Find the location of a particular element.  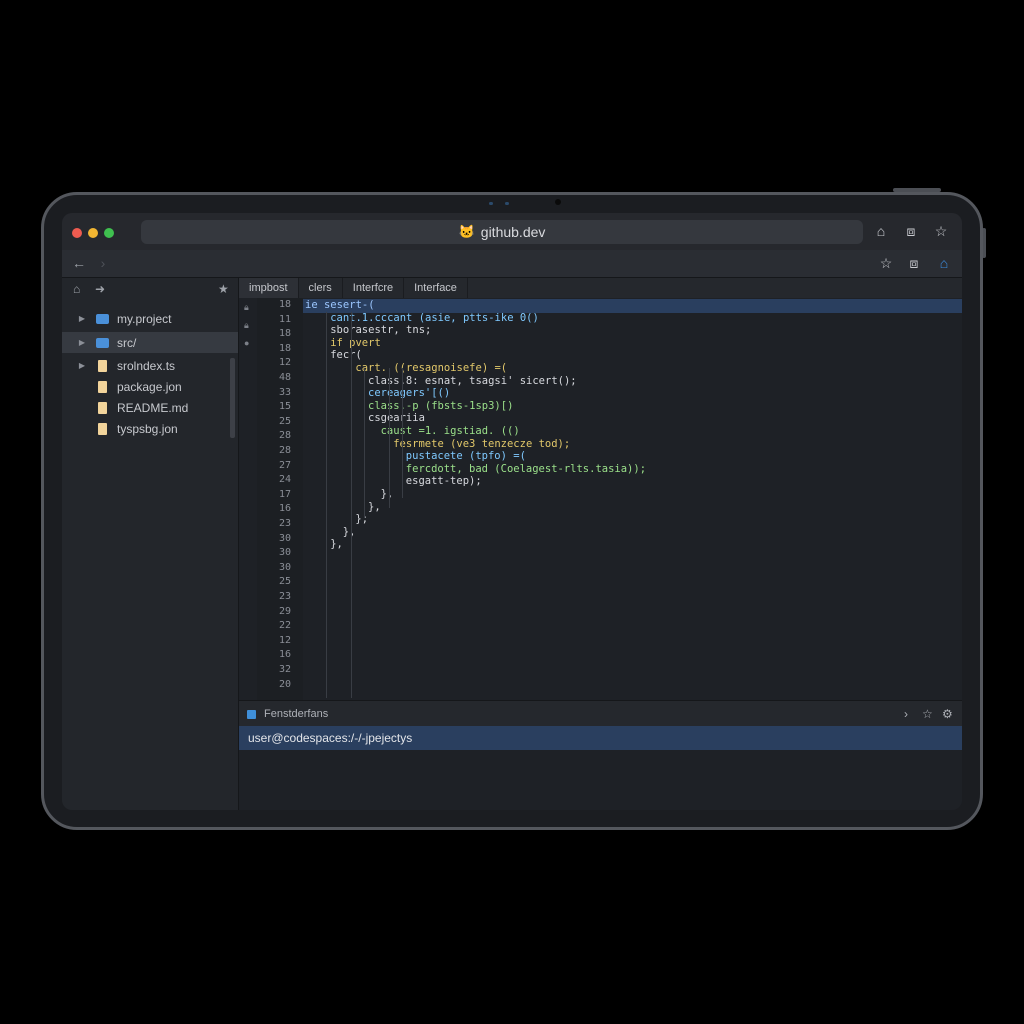

editor-tabs: impbost clers Interfcre Interface is located at coordinates (600, 288).